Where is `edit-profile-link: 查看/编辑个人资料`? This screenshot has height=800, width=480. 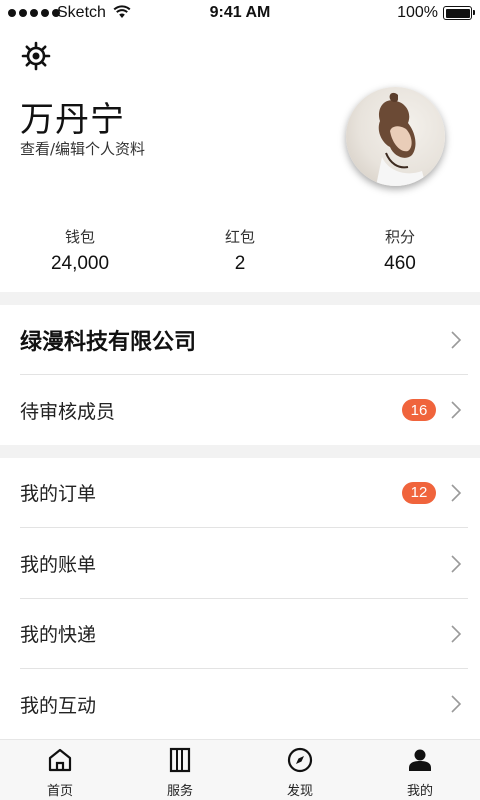 edit-profile-link: 查看/编辑个人资料 is located at coordinates (82, 148).